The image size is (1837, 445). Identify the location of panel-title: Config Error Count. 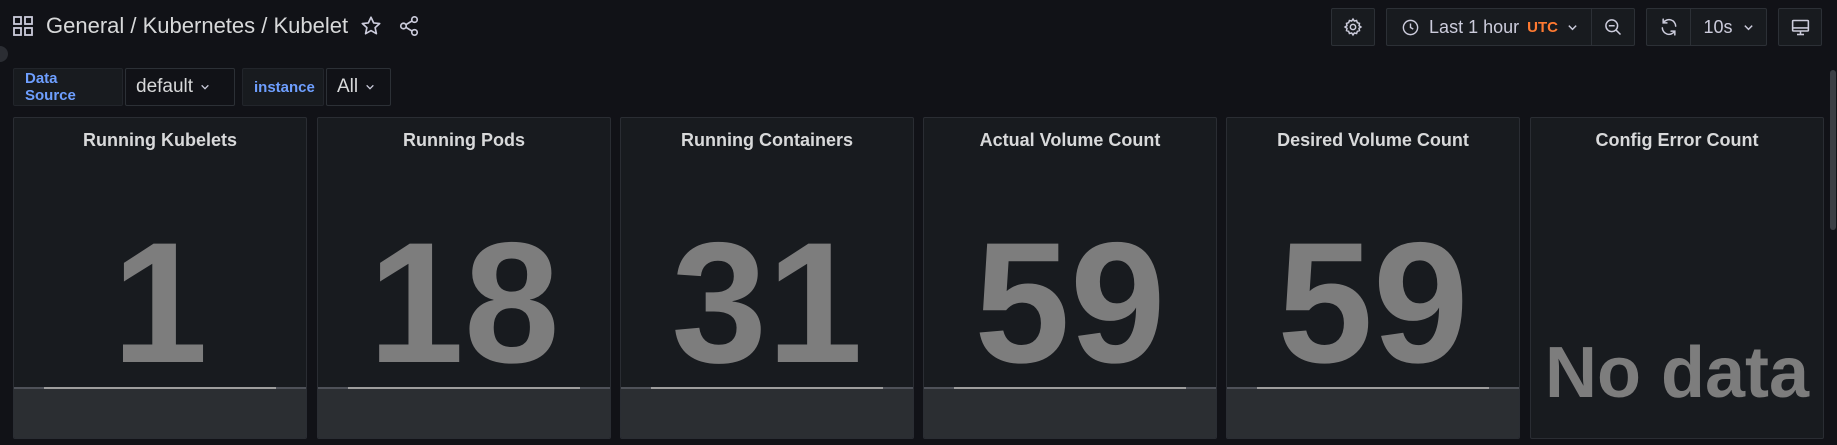
(1677, 140).